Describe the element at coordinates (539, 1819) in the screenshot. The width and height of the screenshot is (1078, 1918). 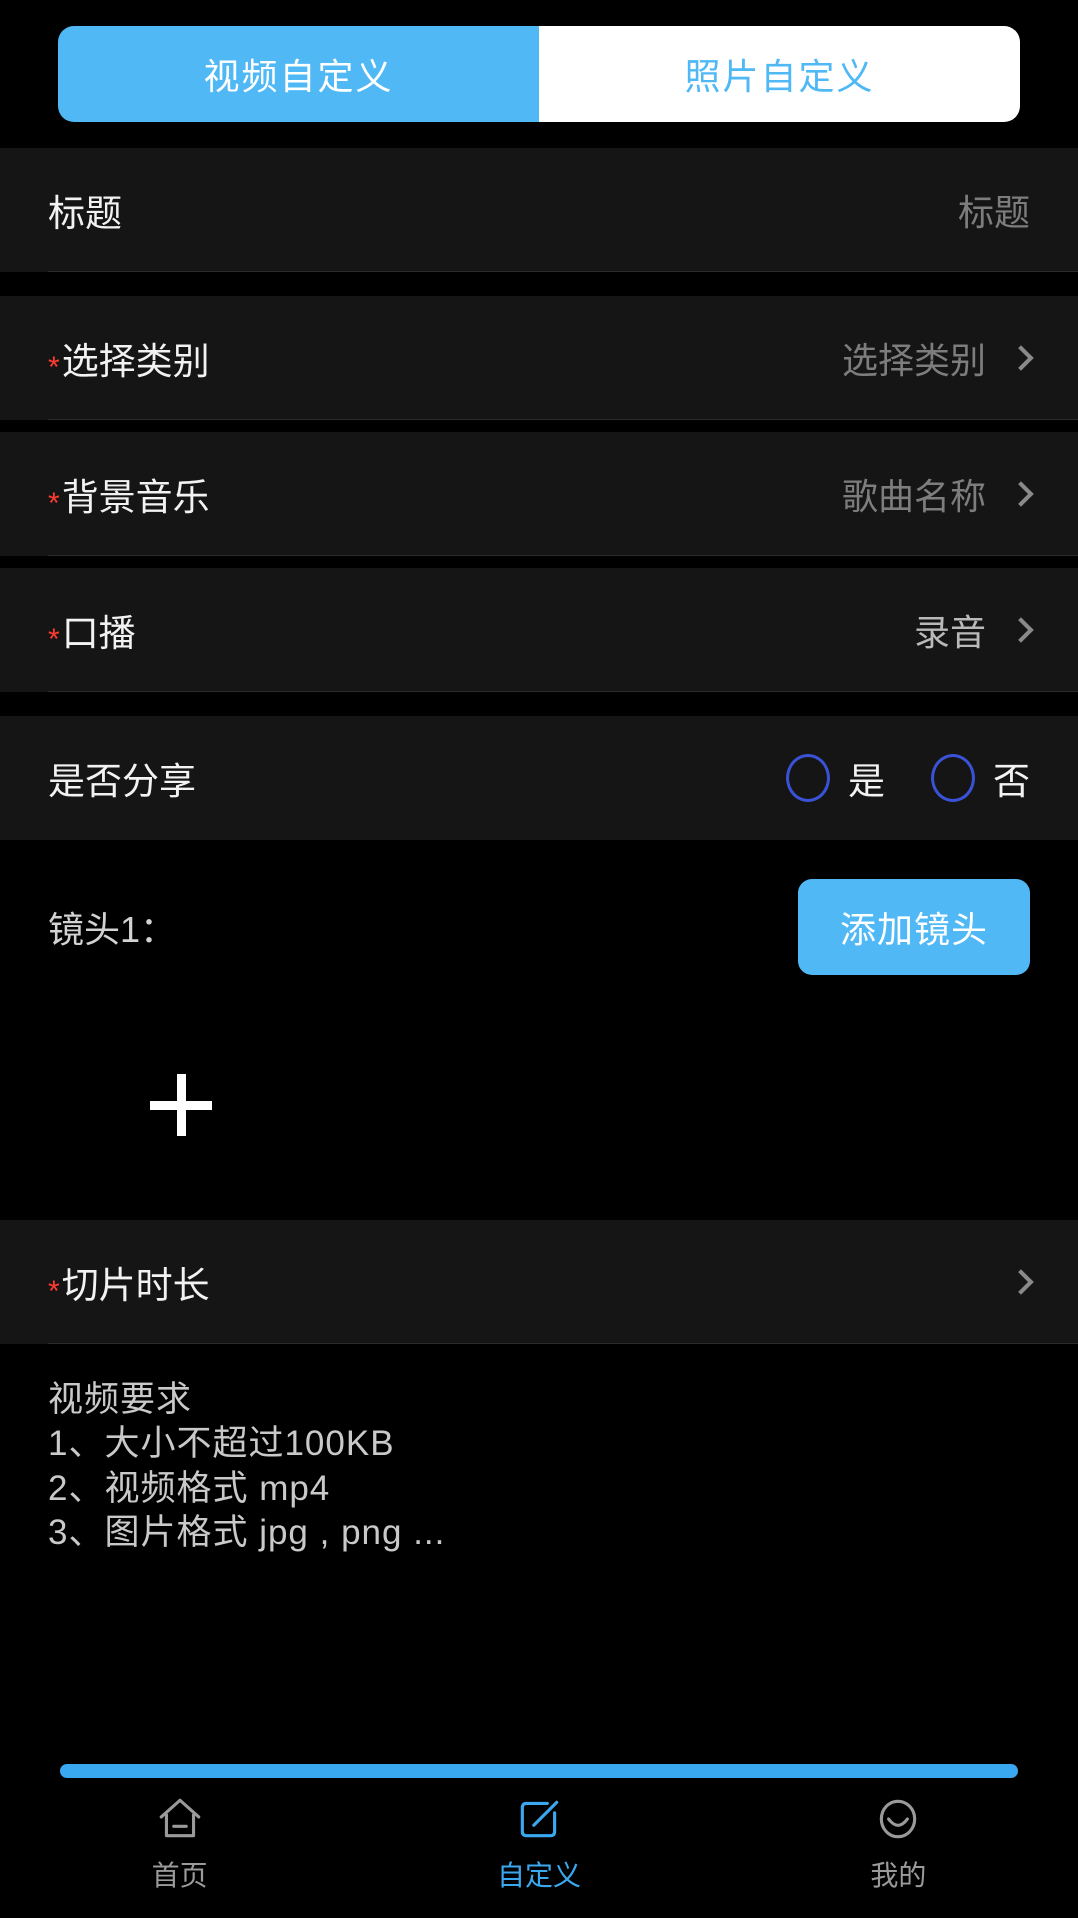
I see `edit-square-icon` at that location.